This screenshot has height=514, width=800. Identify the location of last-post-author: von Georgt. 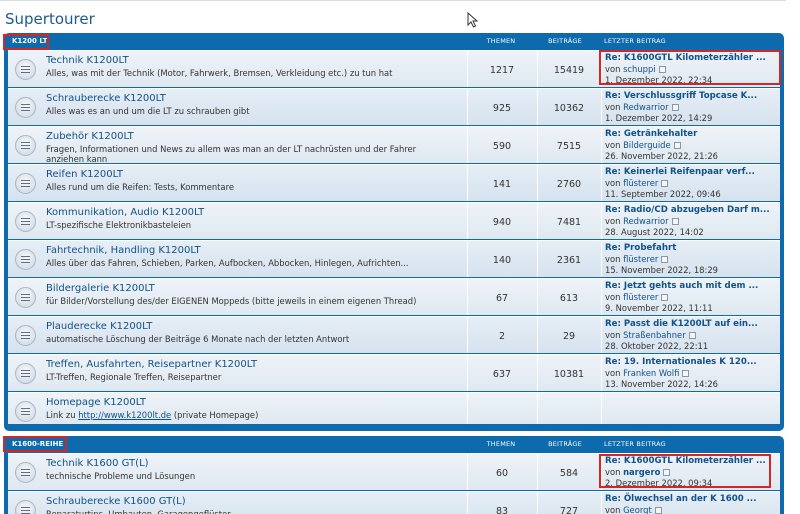
(695, 509).